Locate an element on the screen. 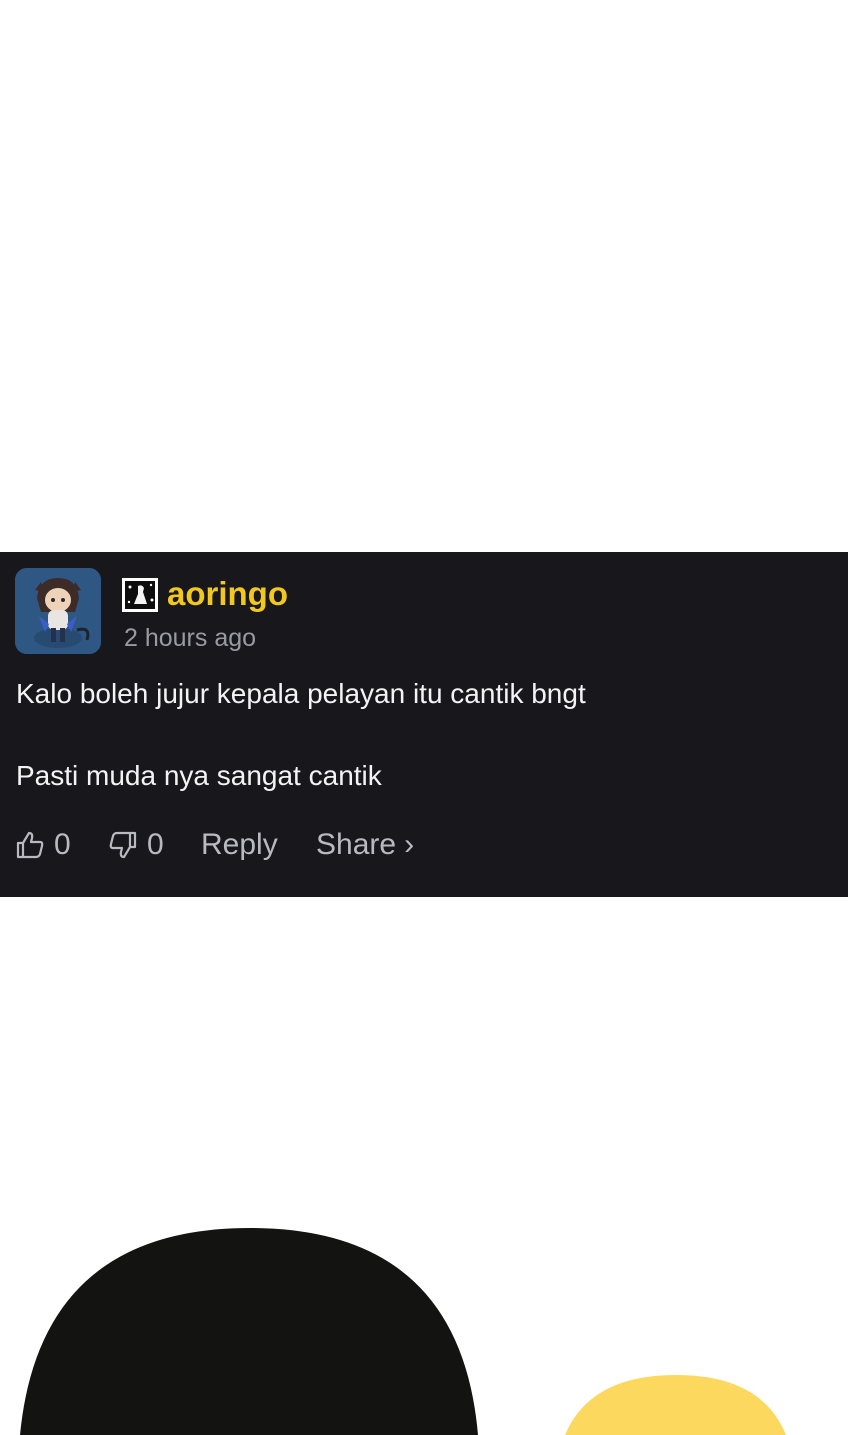 Image resolution: width=850 pixels, height=1435 pixels. avatar is located at coordinates (58, 611).